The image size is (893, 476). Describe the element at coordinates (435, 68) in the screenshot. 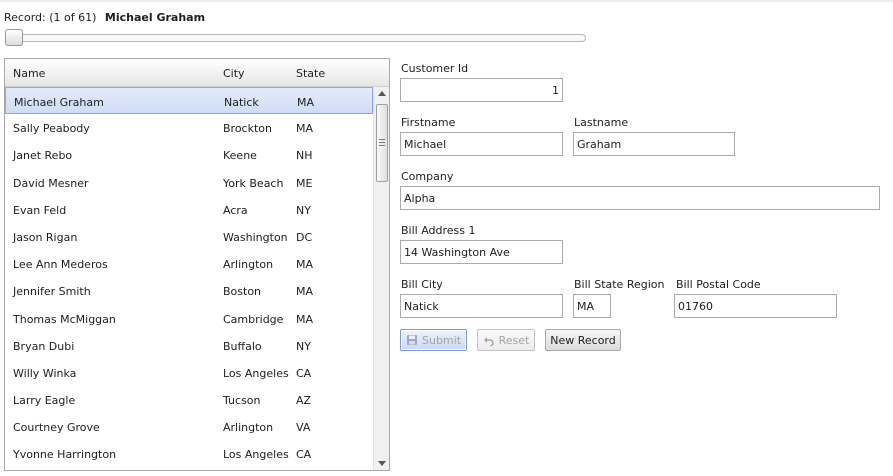

I see `customer-id-label: Customer Id` at that location.